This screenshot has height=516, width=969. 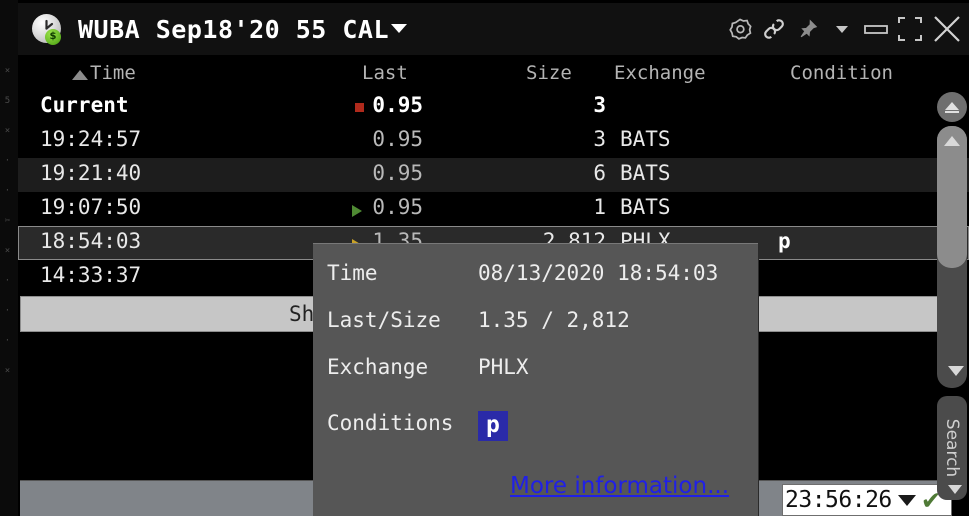 What do you see at coordinates (774, 29) in the screenshot?
I see `link-chain-icon` at bounding box center [774, 29].